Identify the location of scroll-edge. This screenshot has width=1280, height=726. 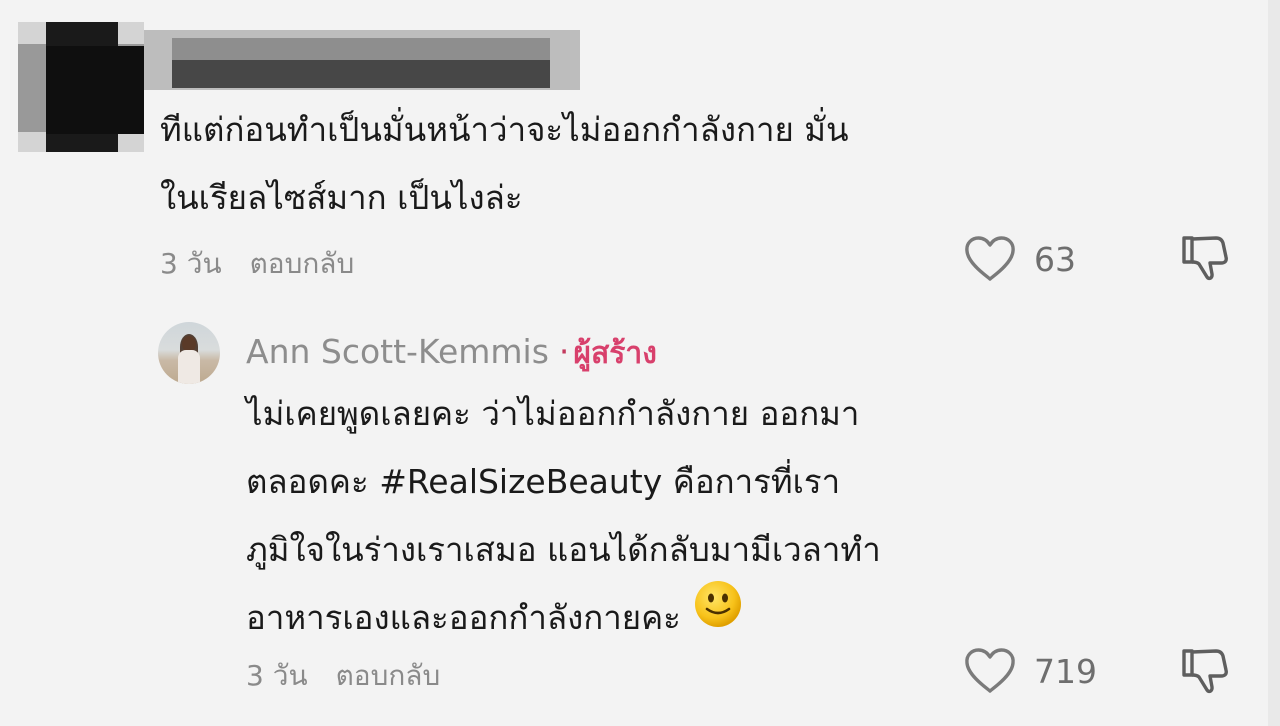
(1274, 363).